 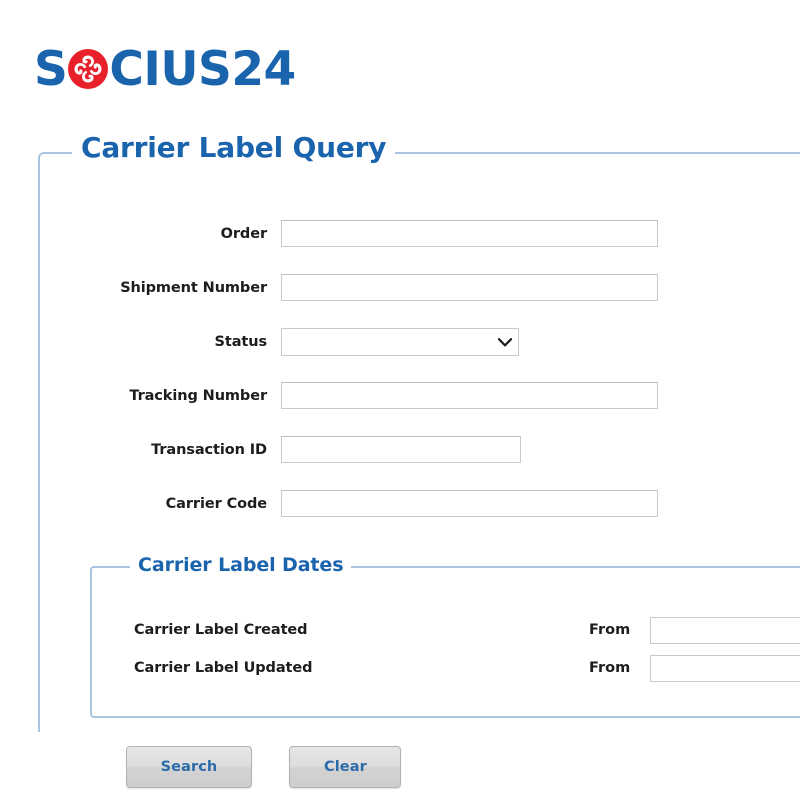 What do you see at coordinates (189, 767) in the screenshot?
I see `search-button: Search` at bounding box center [189, 767].